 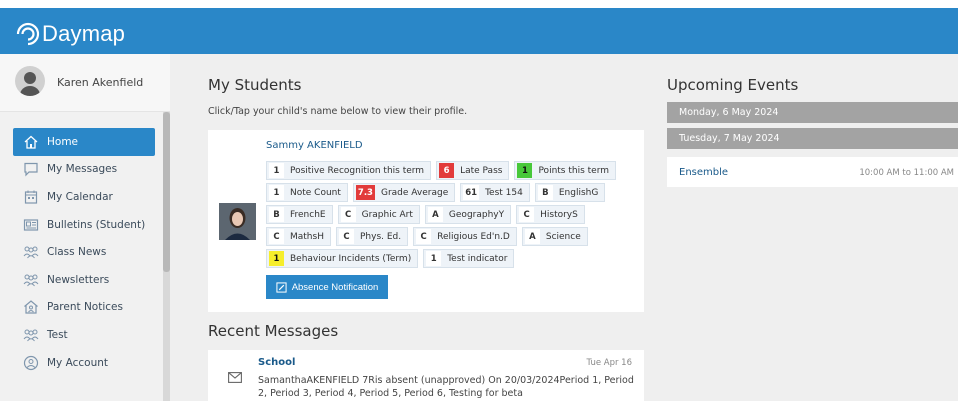 I want to click on indicator-label: EnglishG, so click(x=578, y=192).